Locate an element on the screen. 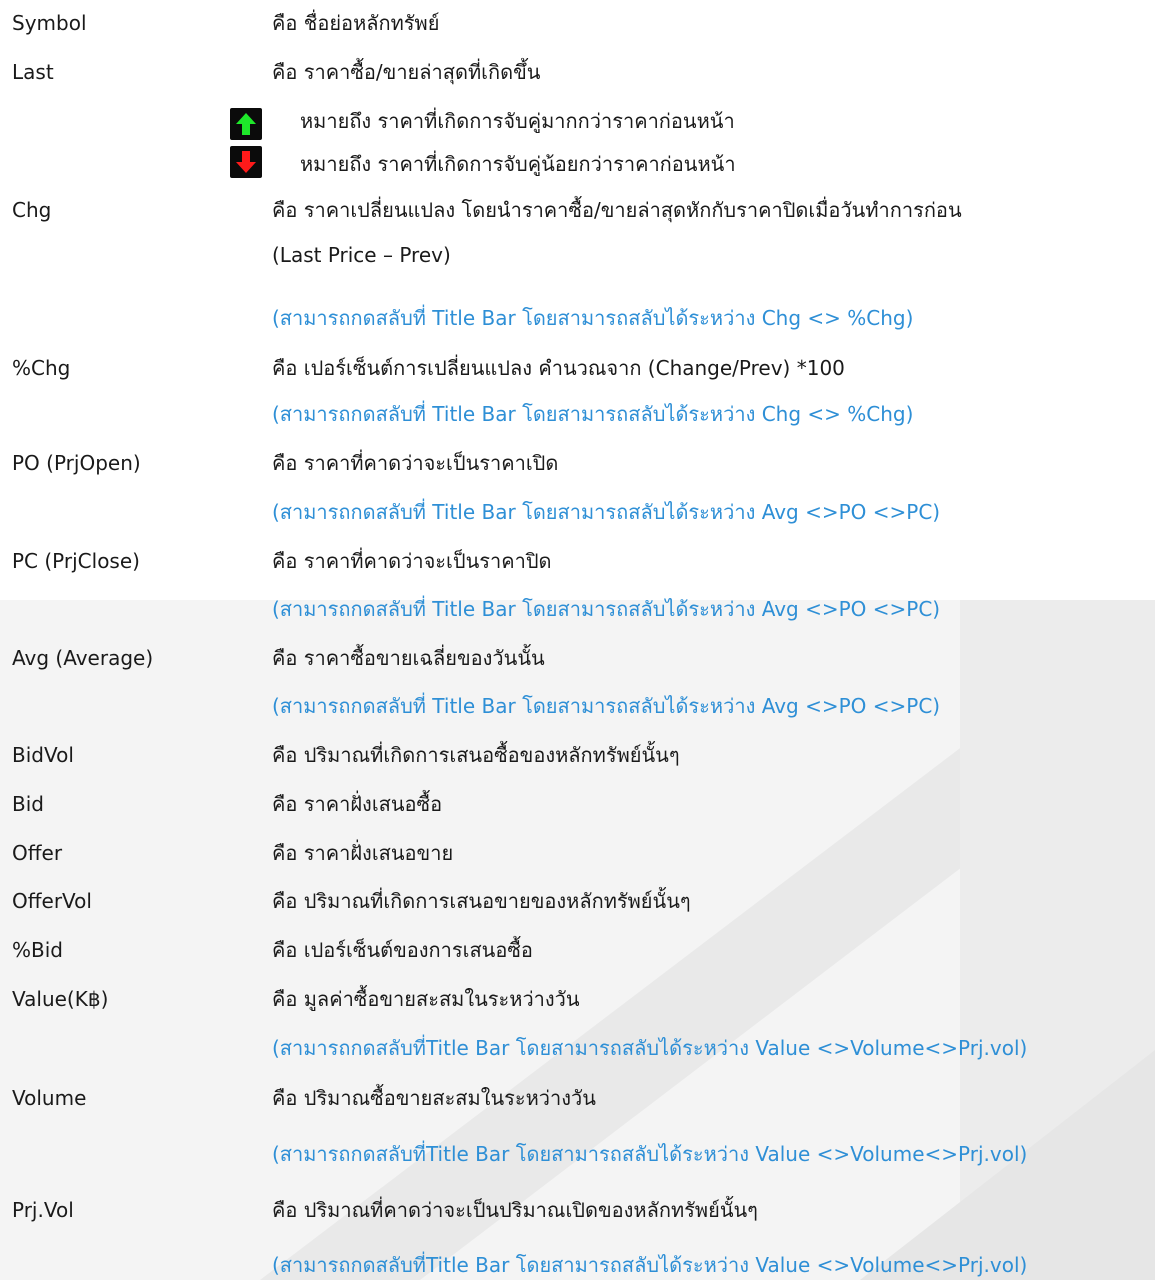 Image resolution: width=1155 pixels, height=1280 pixels. term-symbol: Symbol is located at coordinates (49, 23).